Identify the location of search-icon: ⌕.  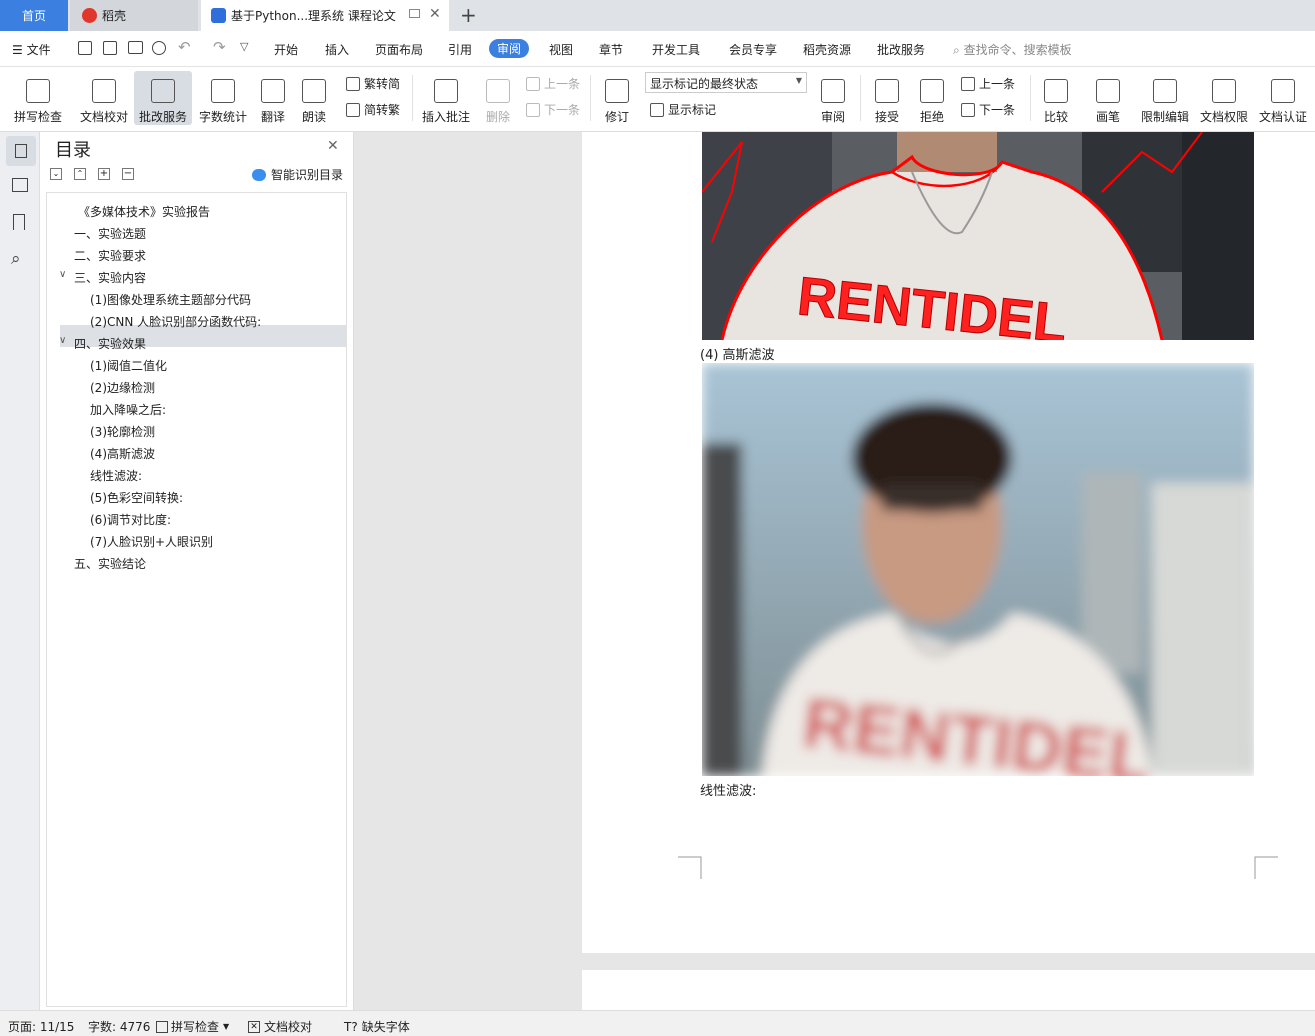
(16, 259).